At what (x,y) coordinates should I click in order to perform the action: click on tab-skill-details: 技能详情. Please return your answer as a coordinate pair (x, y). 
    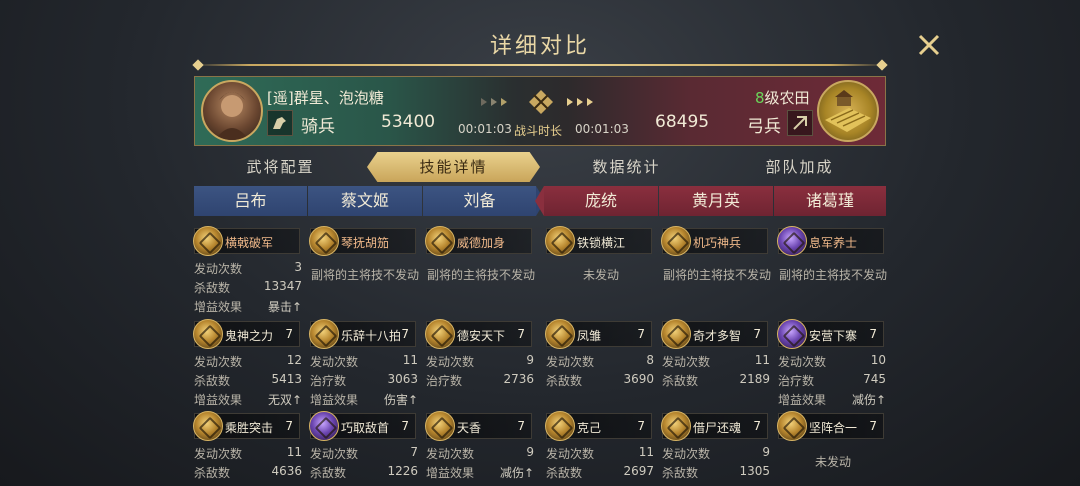
    Looking at the image, I should click on (453, 167).